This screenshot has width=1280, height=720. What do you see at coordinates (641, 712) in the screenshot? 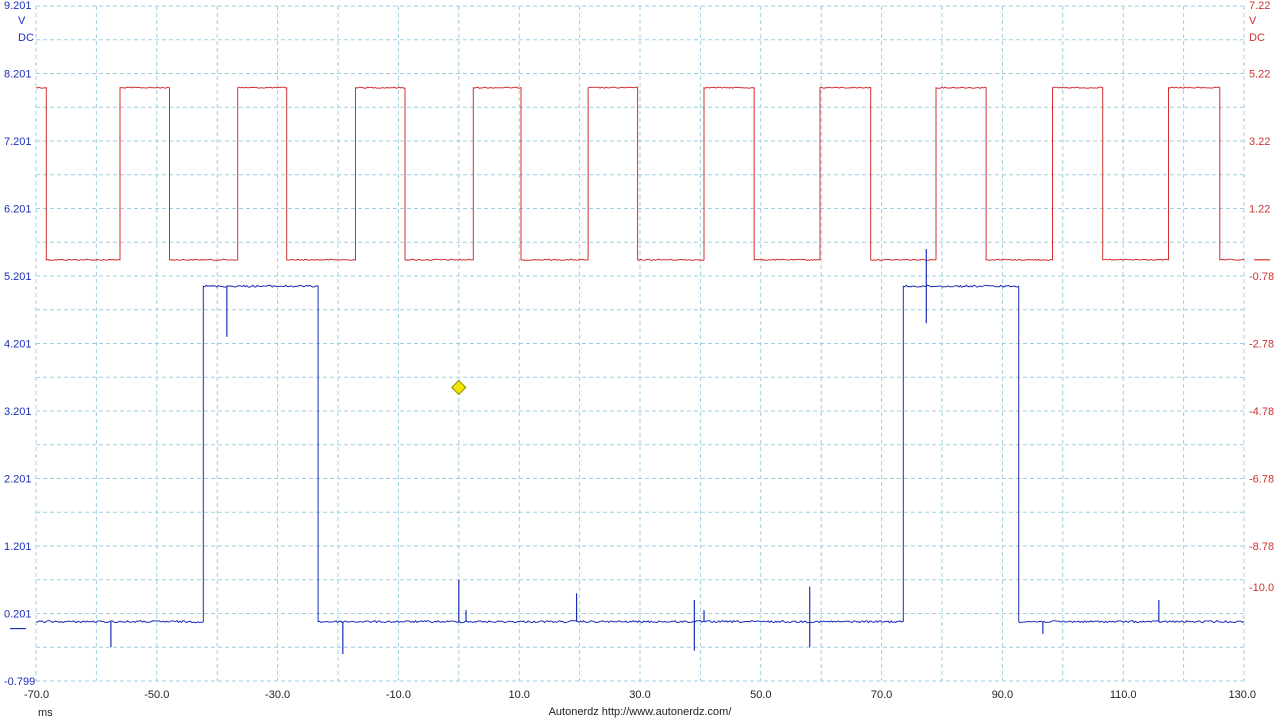
I see `footer-credit: Autonerdz http://www.autonerdz.com/` at bounding box center [641, 712].